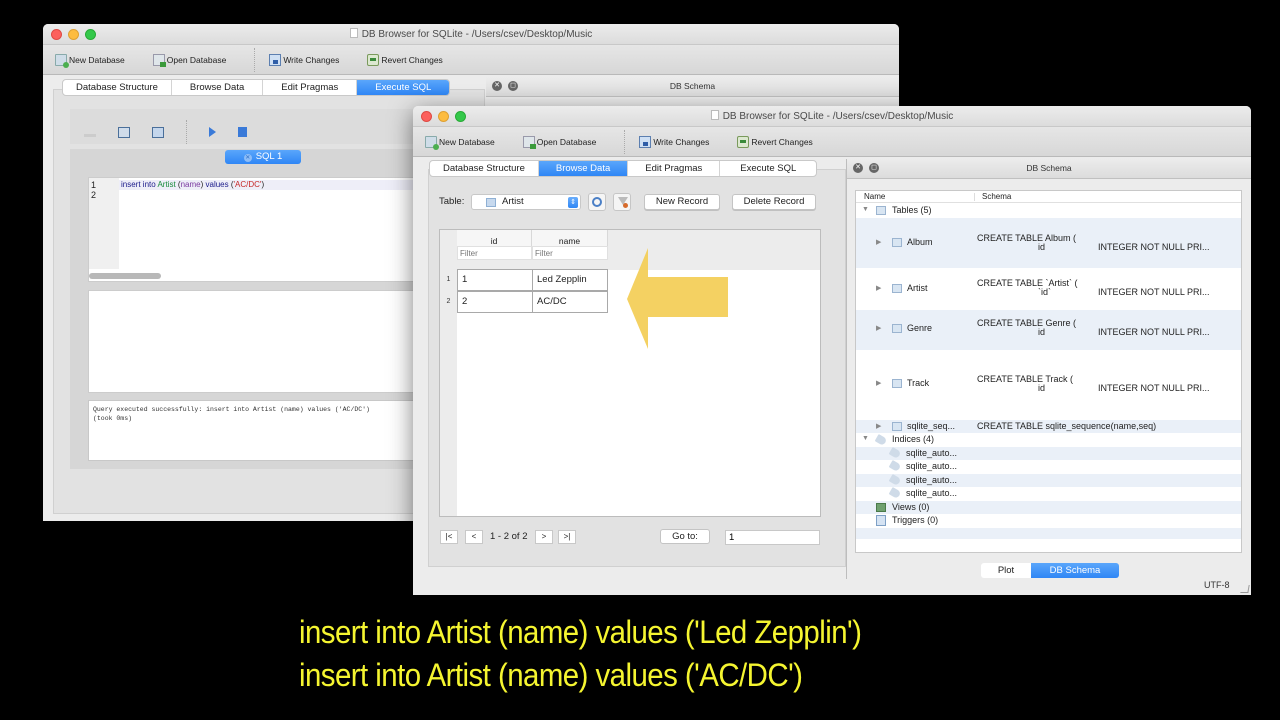  What do you see at coordinates (544, 537) in the screenshot?
I see `next-page-button: >` at bounding box center [544, 537].